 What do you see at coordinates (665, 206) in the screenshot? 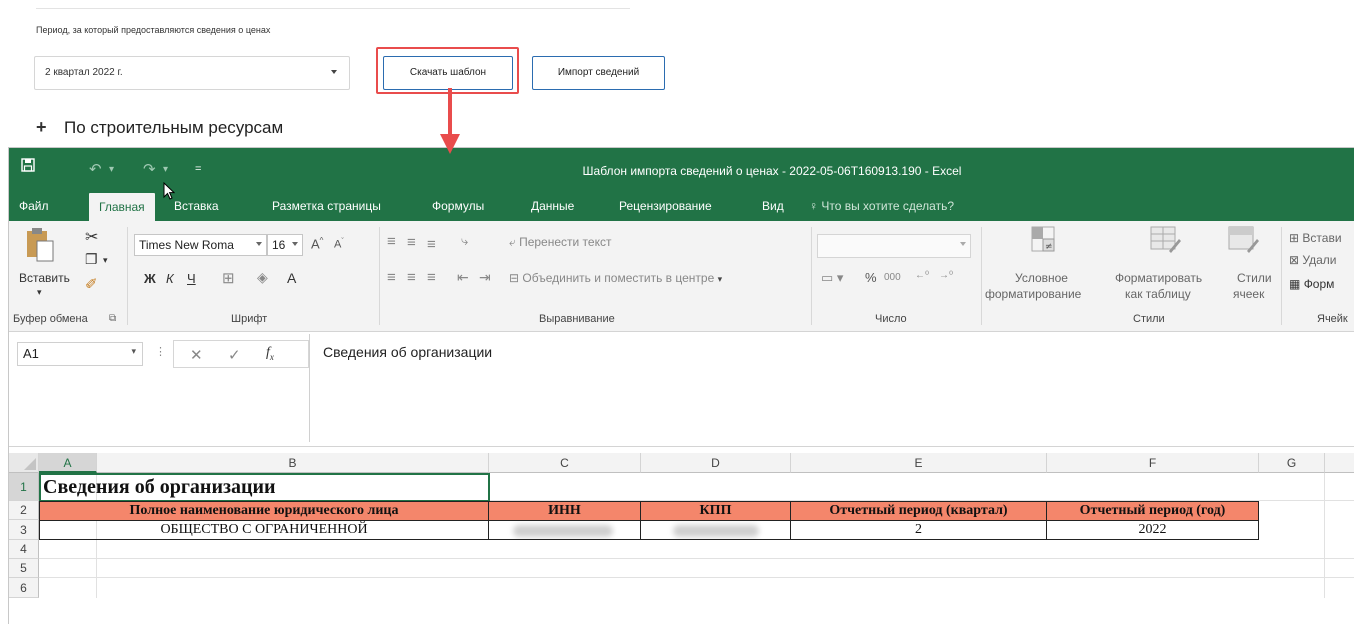
I see `tab-review: Рецензирование` at bounding box center [665, 206].